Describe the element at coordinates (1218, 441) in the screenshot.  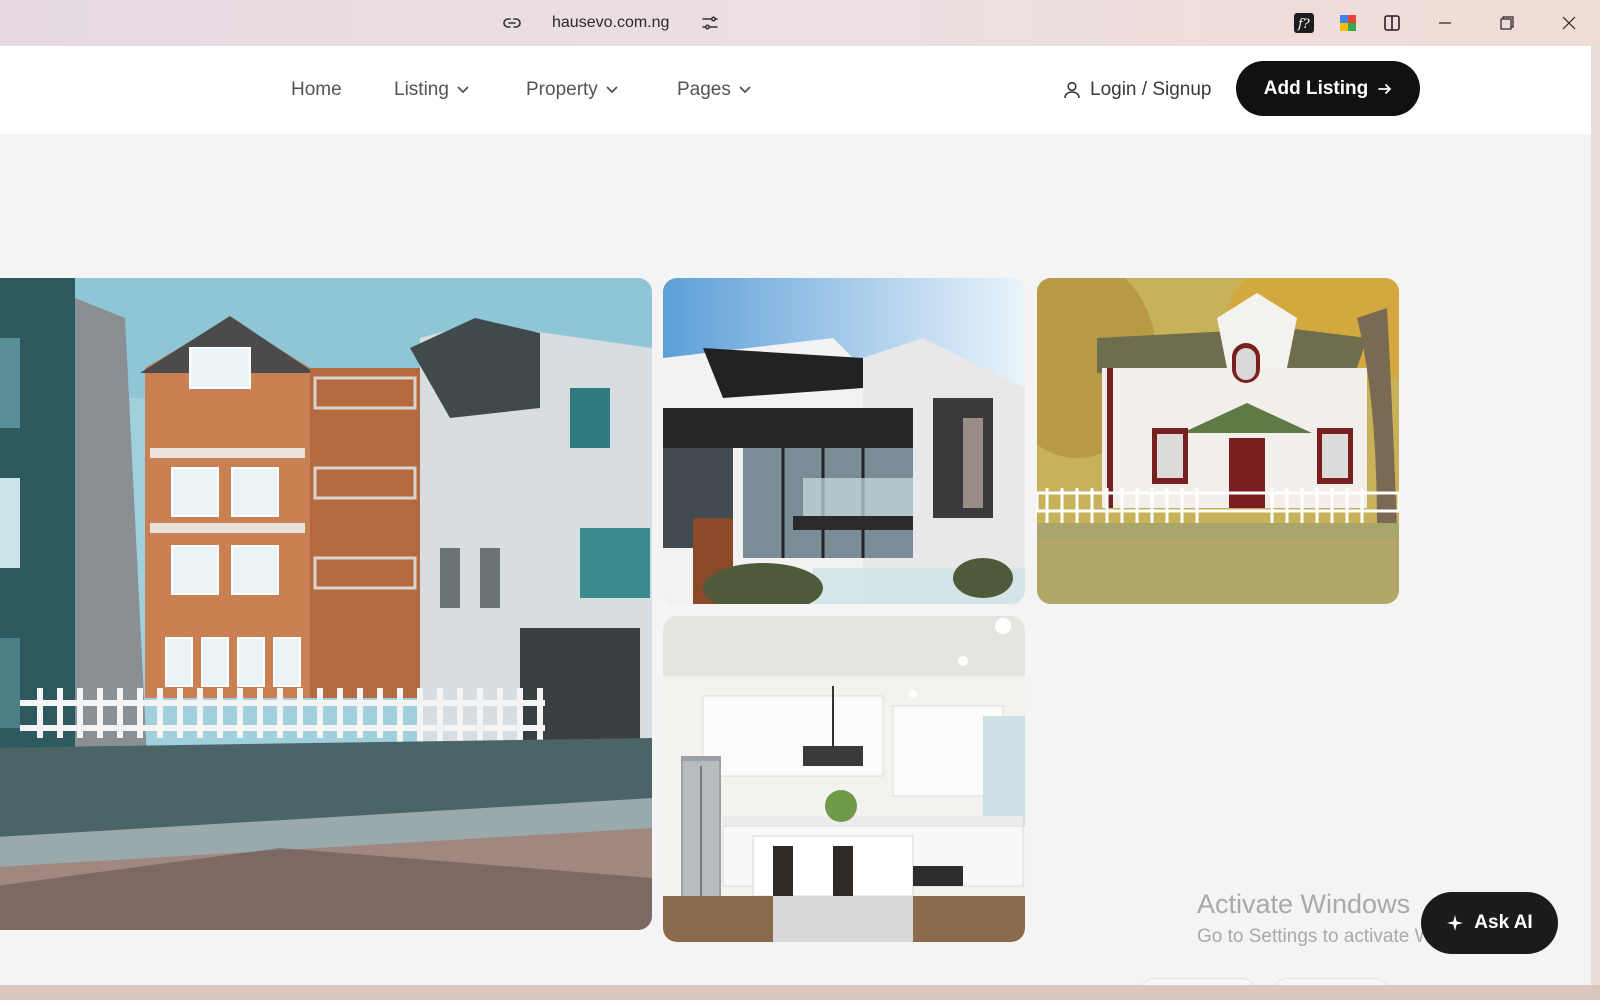
I see `white-cottage-photo` at that location.